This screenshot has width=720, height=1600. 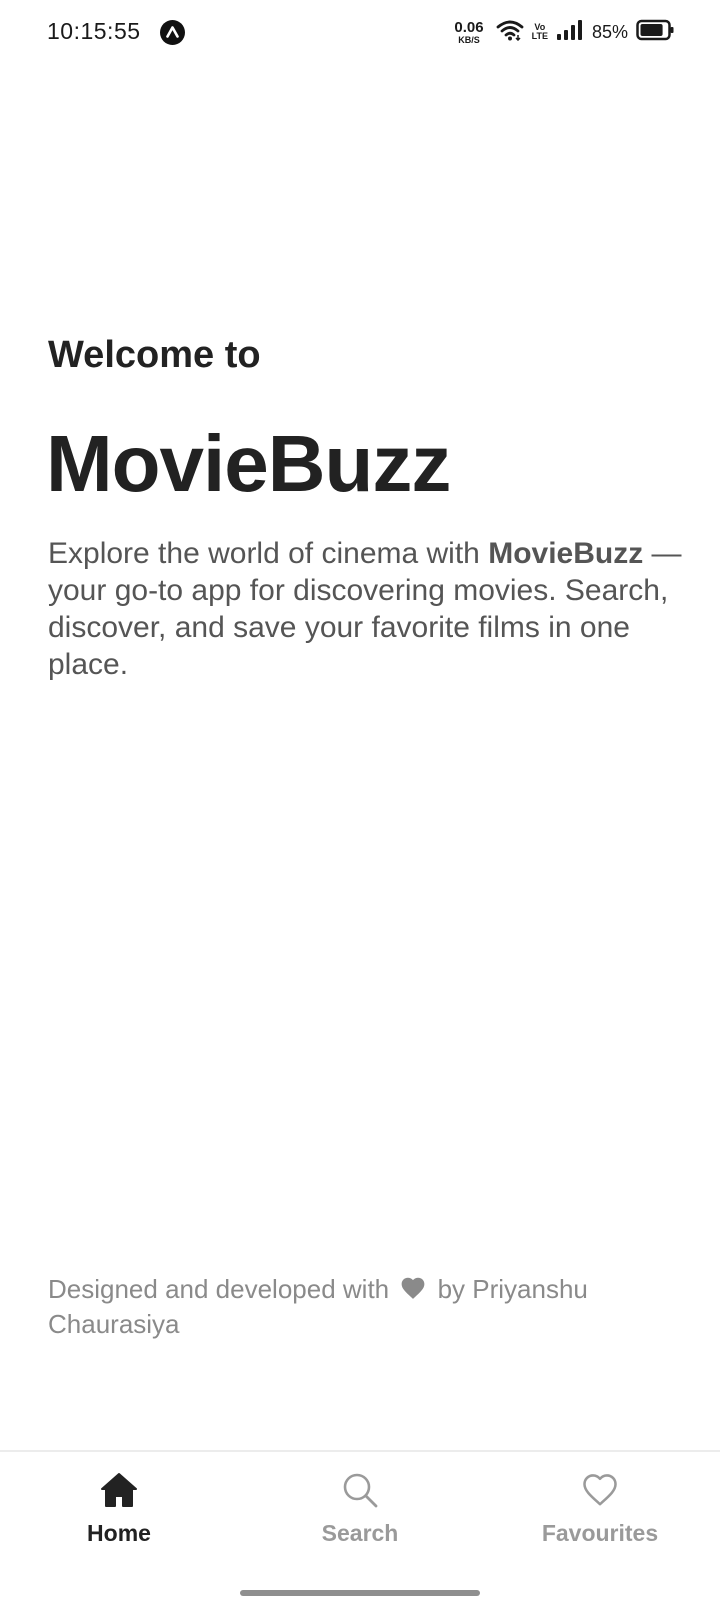 I want to click on network-speed-unit: KB/S, so click(x=469, y=39).